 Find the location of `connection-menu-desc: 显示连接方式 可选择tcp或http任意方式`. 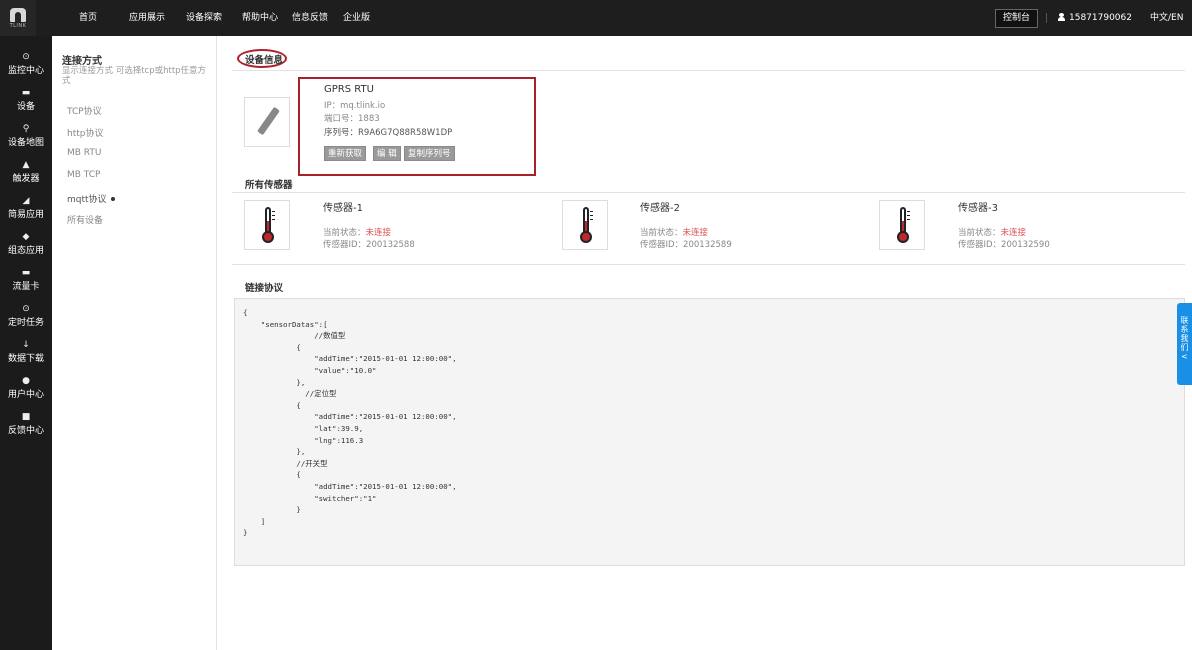

connection-menu-desc: 显示连接方式 可选择tcp或http任意方式 is located at coordinates (134, 76).